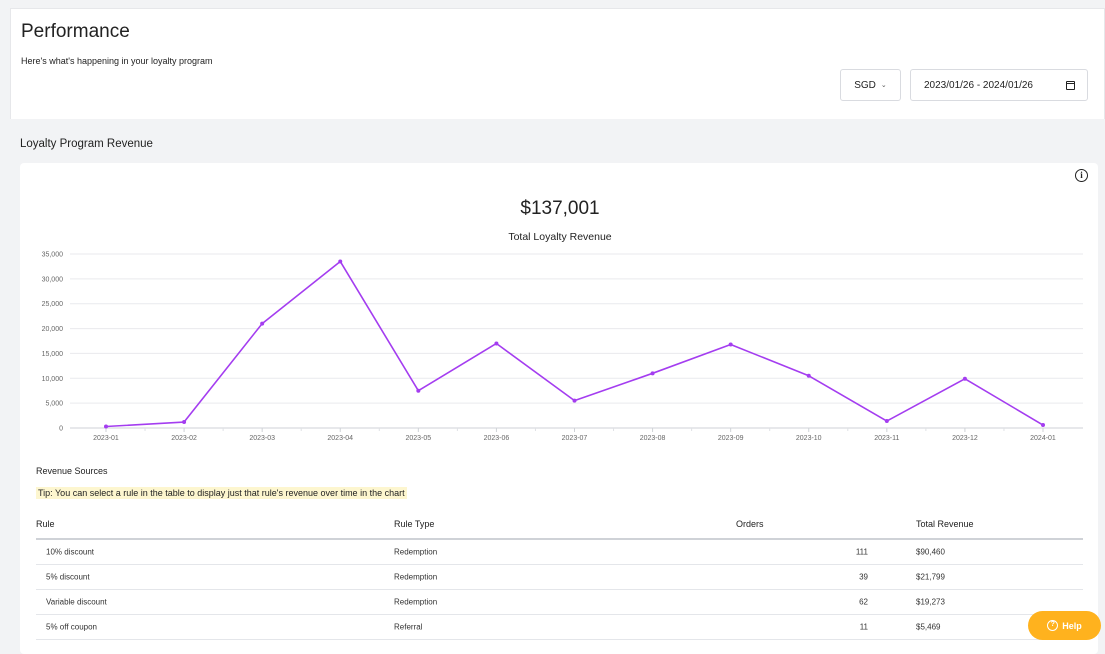  I want to click on y-tick-label: 25,000, so click(53, 304).